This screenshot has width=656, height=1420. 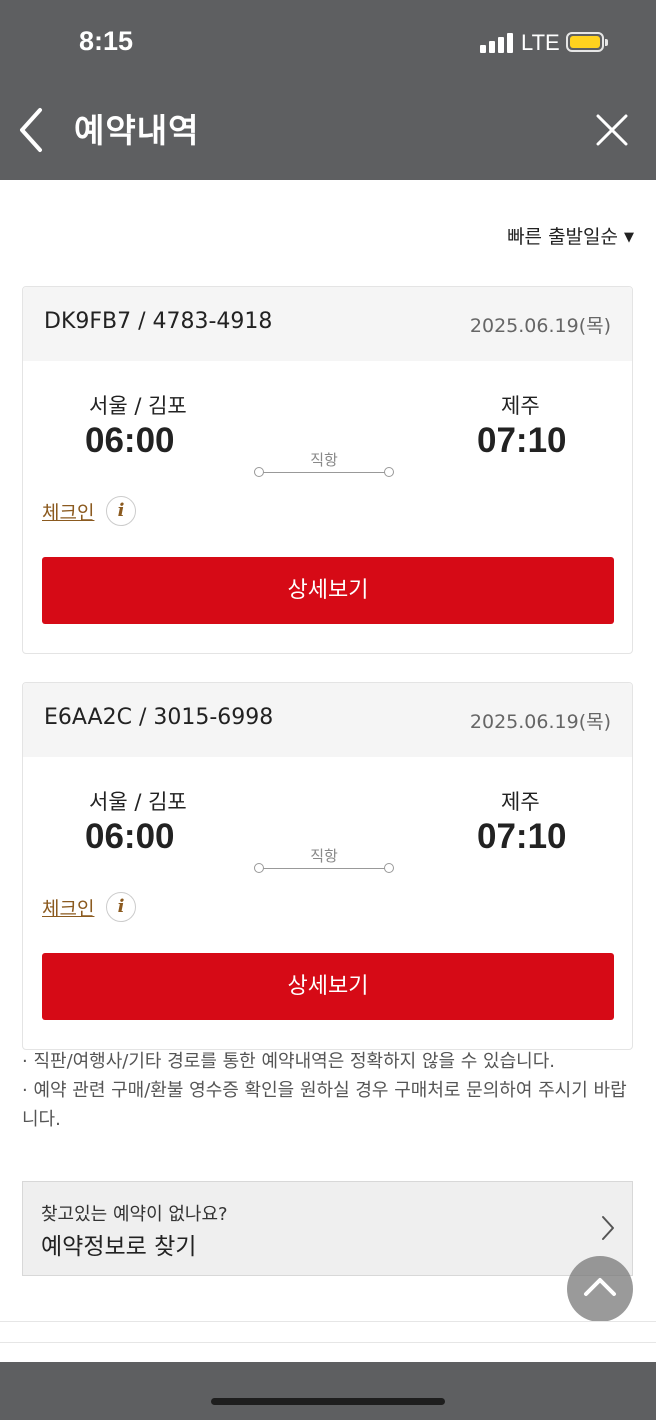 What do you see at coordinates (327, 324) in the screenshot?
I see `reservation-card-header: DK9FB7 / 4783-4918 2025.06.19(목)` at bounding box center [327, 324].